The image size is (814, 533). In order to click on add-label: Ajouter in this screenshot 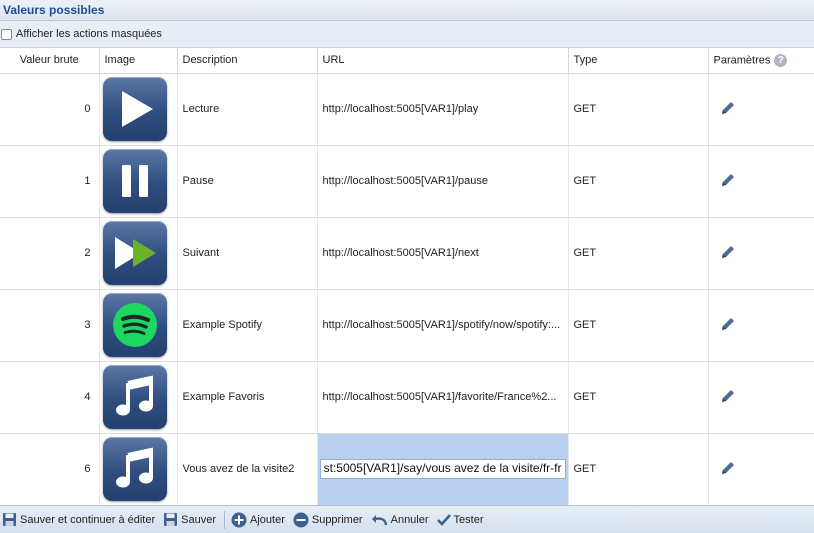, I will do `click(267, 519)`.